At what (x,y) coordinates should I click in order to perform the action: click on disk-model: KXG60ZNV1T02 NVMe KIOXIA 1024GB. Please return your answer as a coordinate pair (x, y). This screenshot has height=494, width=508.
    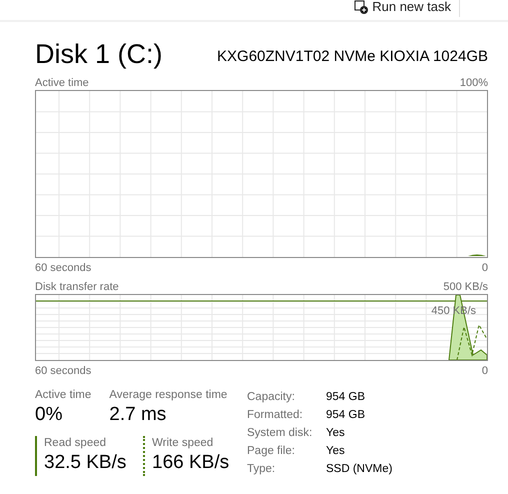
    Looking at the image, I should click on (352, 56).